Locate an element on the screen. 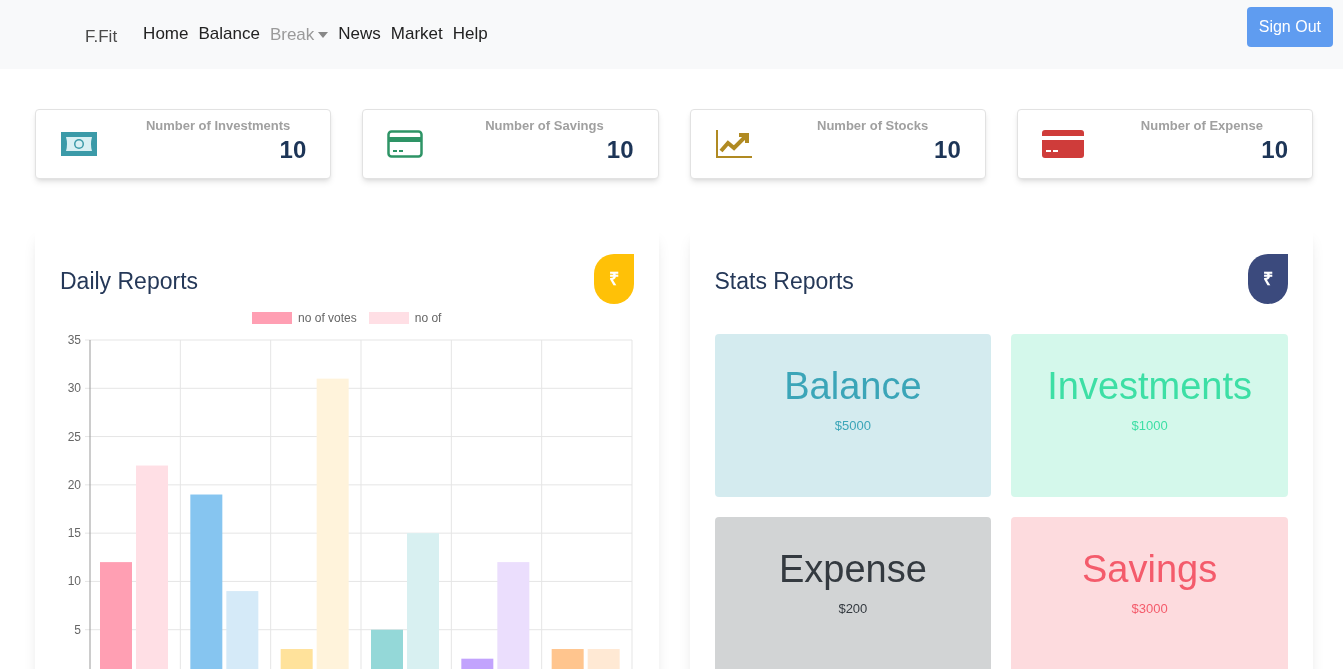 This screenshot has height=669, width=1343. banknote-icon is located at coordinates (79, 144).